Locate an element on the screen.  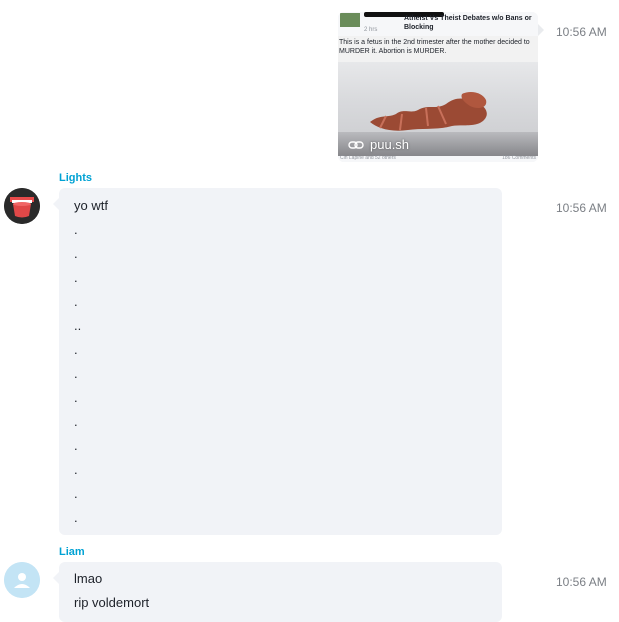
lights-avatar-image is located at coordinates (22, 206).